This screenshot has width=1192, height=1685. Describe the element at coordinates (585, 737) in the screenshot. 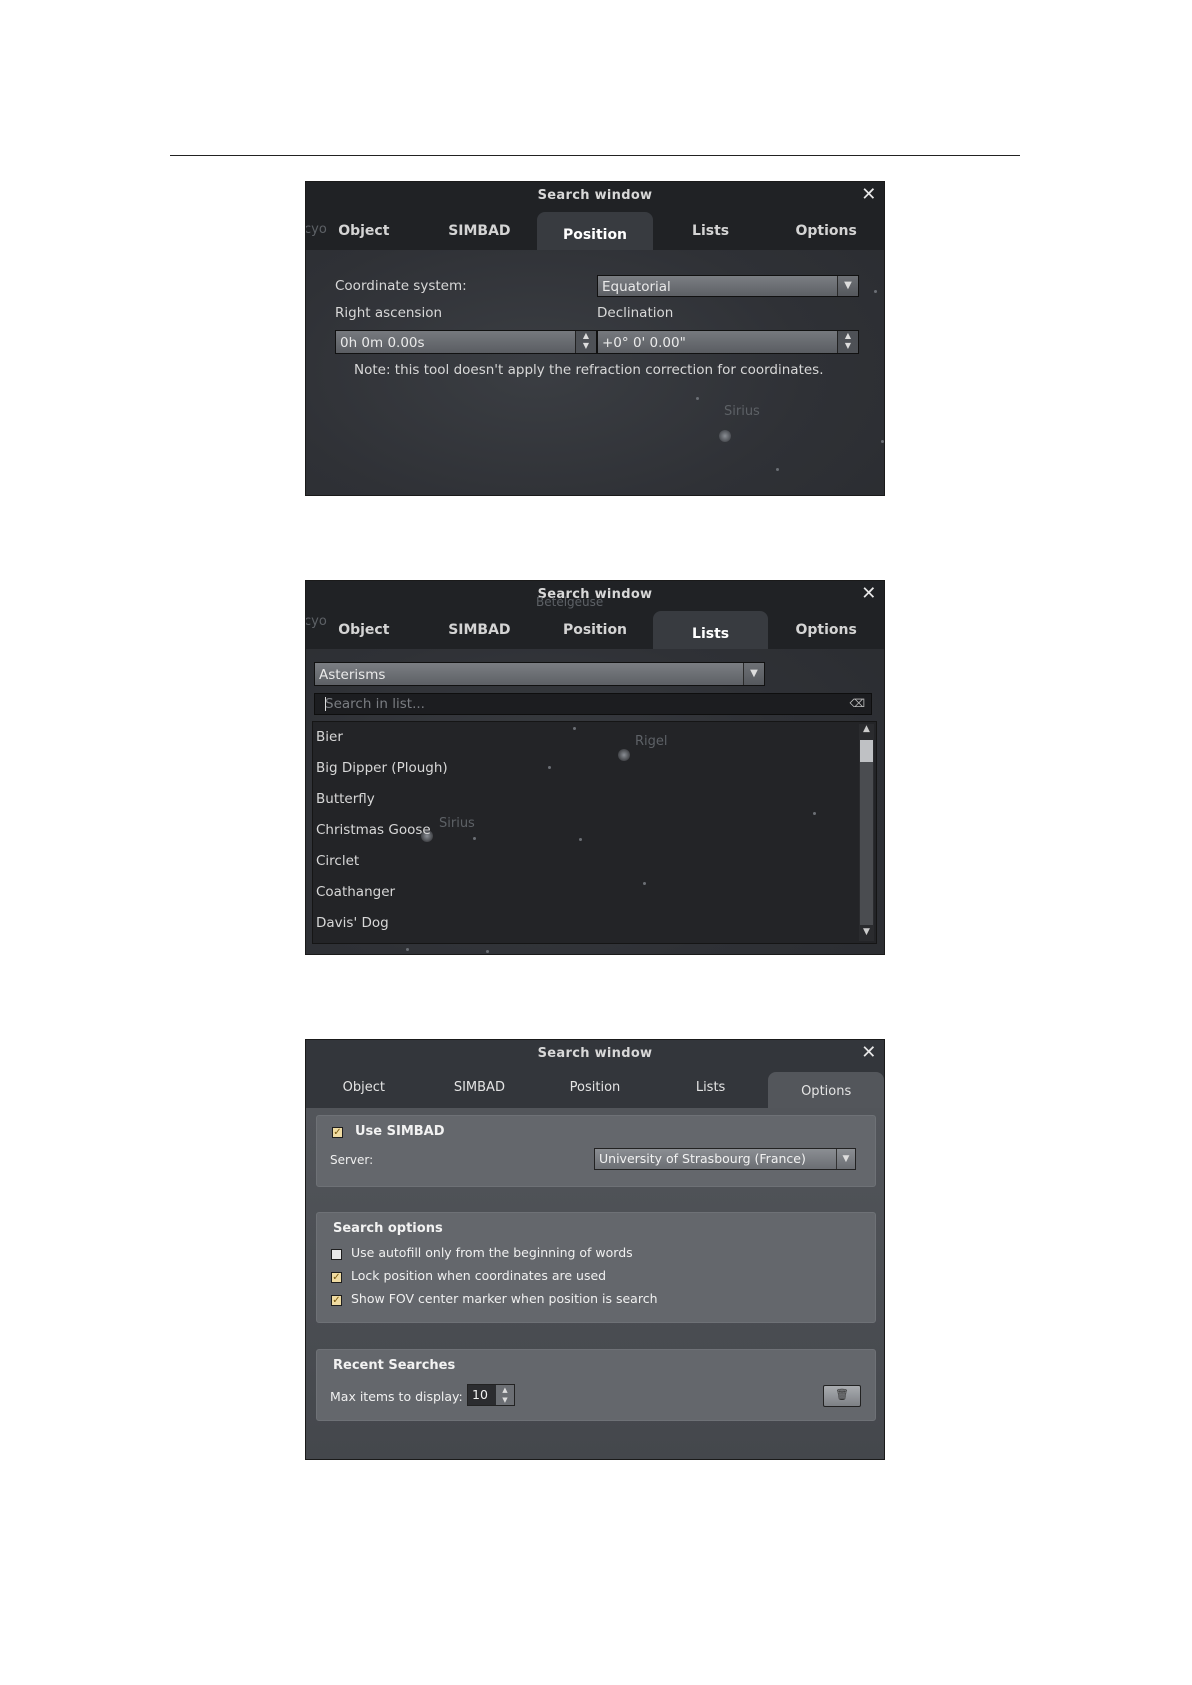

I see `list-item: Bier` at that location.